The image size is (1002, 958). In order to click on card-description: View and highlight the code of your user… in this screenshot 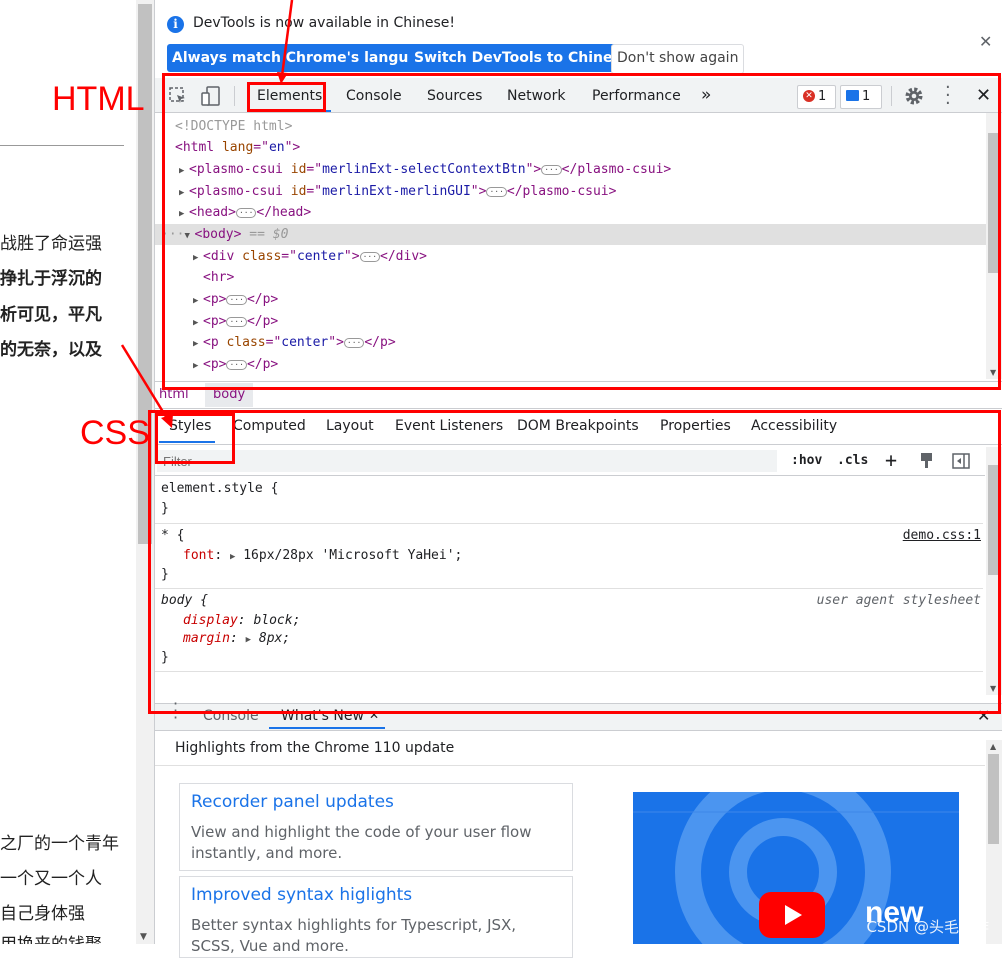, I will do `click(361, 842)`.